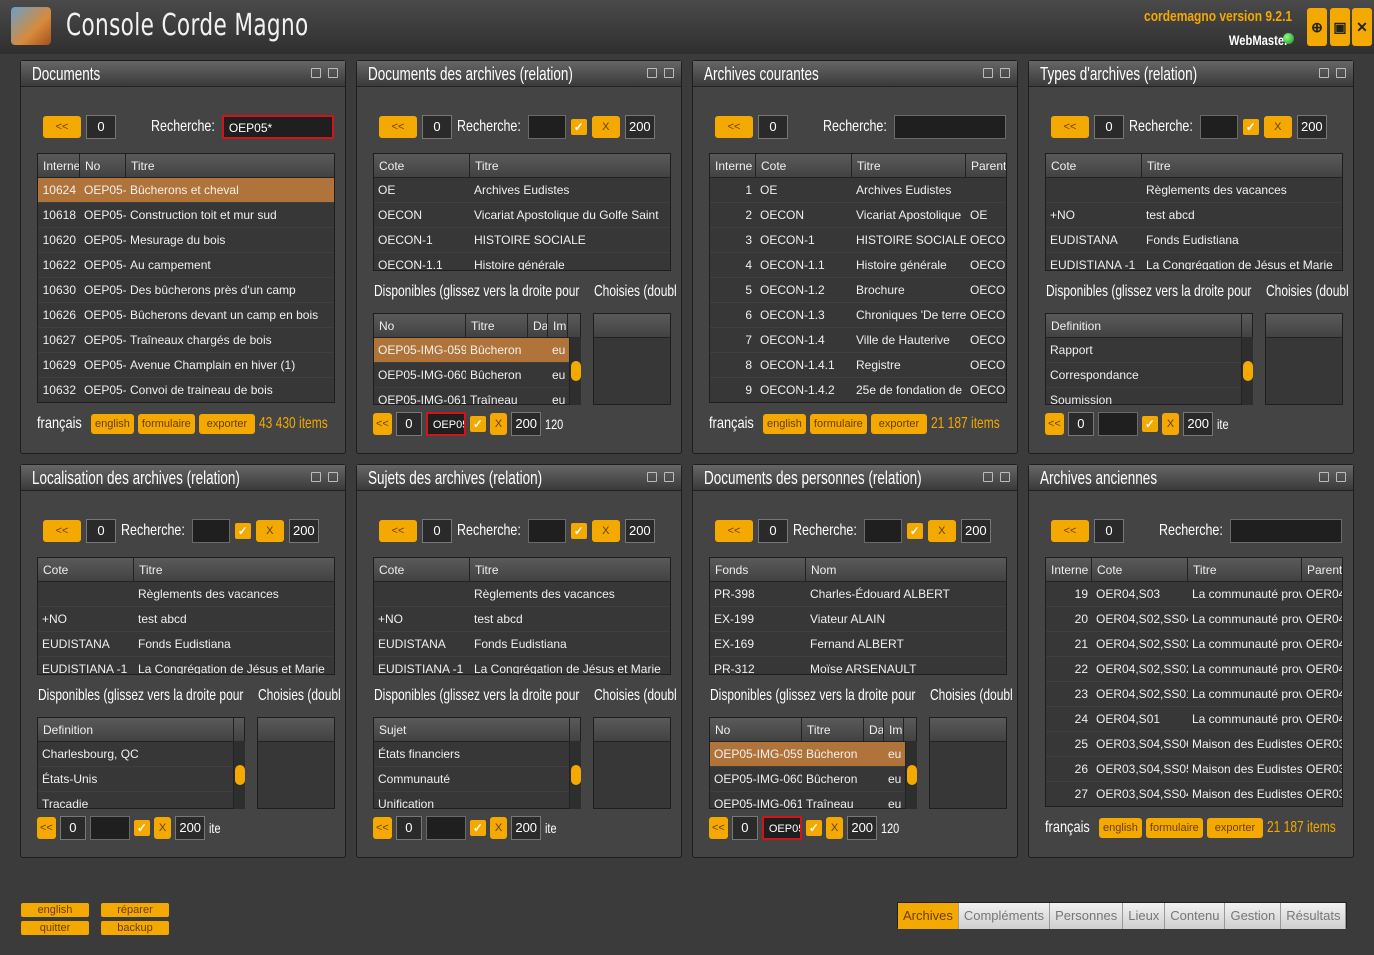 The width and height of the screenshot is (1374, 955). What do you see at coordinates (1087, 916) in the screenshot?
I see `tab-personnes: Personnes` at bounding box center [1087, 916].